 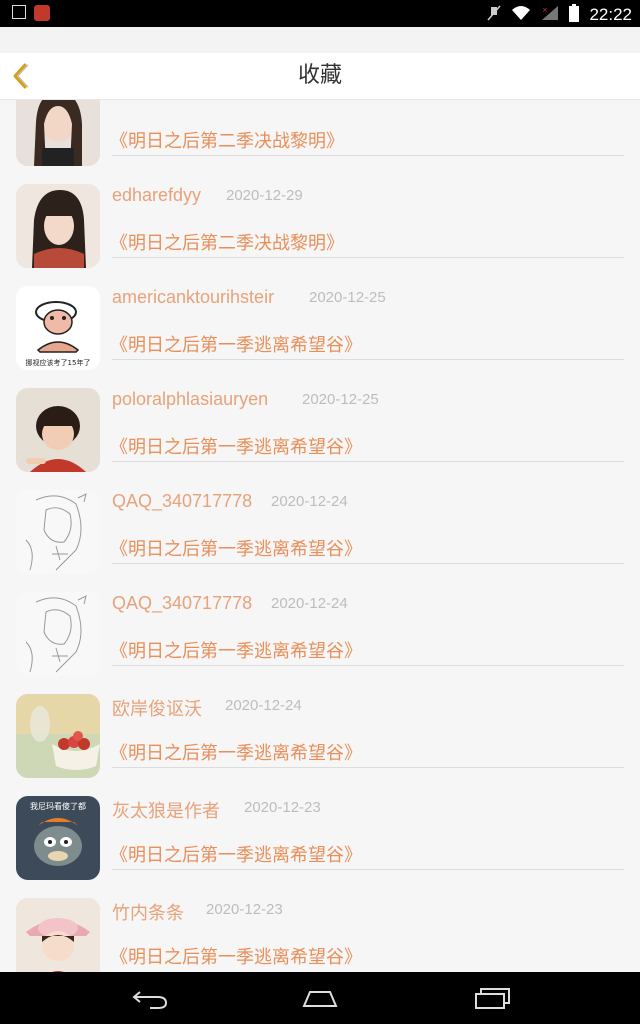 I want to click on username: edharefdyy, so click(x=156, y=195).